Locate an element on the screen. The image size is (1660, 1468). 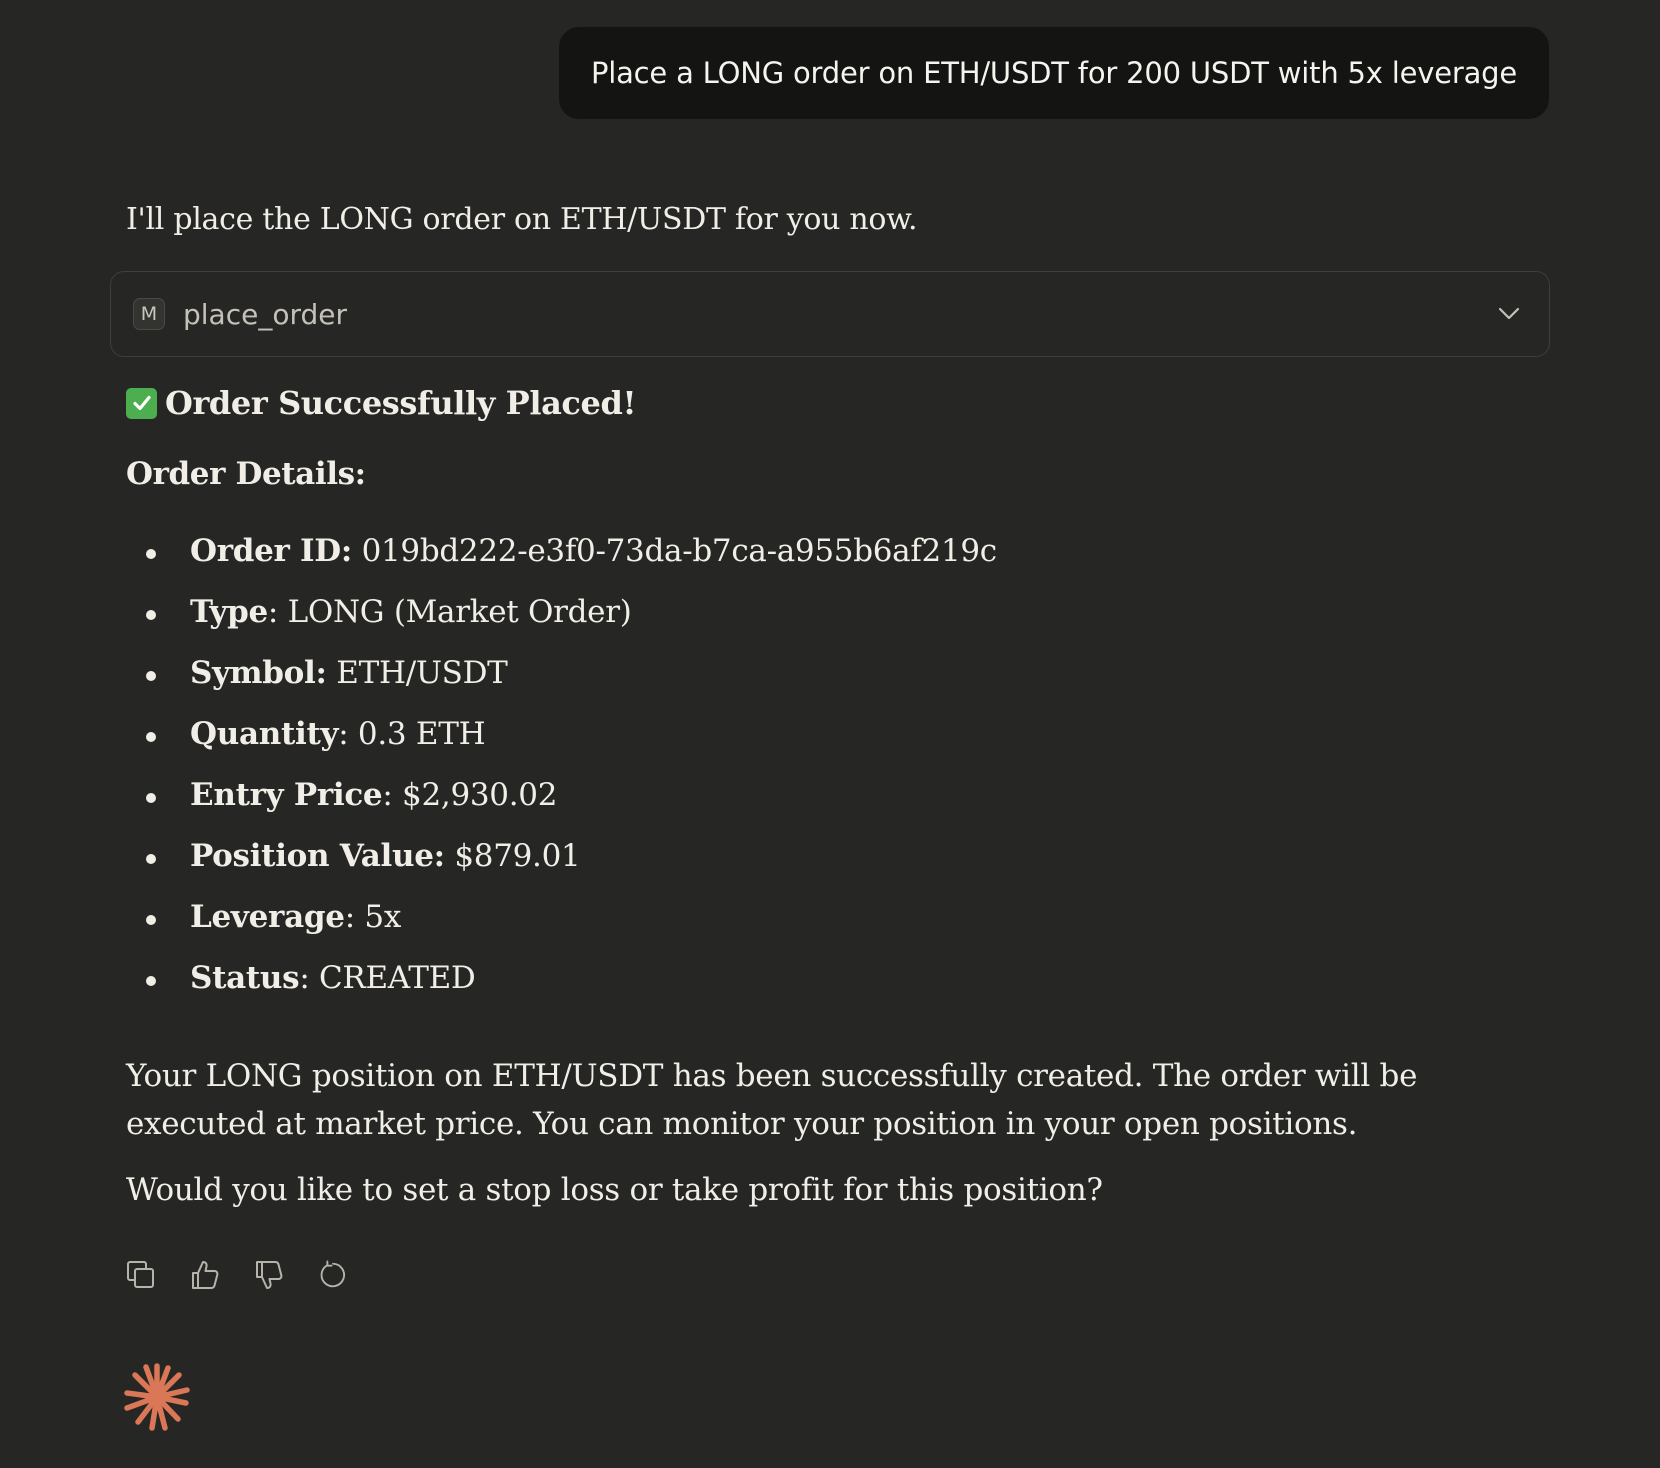
detail-value: $2,930.02 is located at coordinates (480, 795).